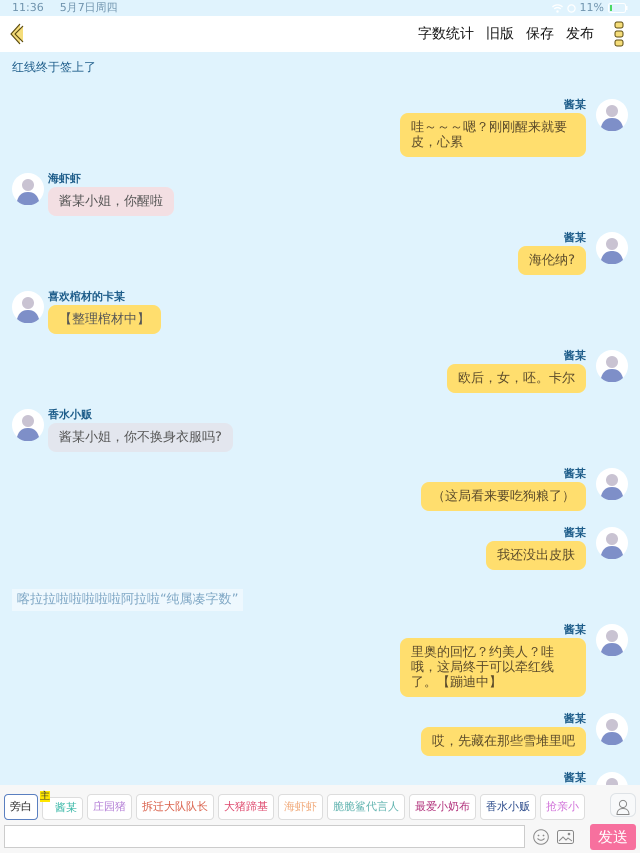 The height and width of the screenshot is (853, 640). I want to click on message-bubble: 海伦纳?, so click(552, 260).